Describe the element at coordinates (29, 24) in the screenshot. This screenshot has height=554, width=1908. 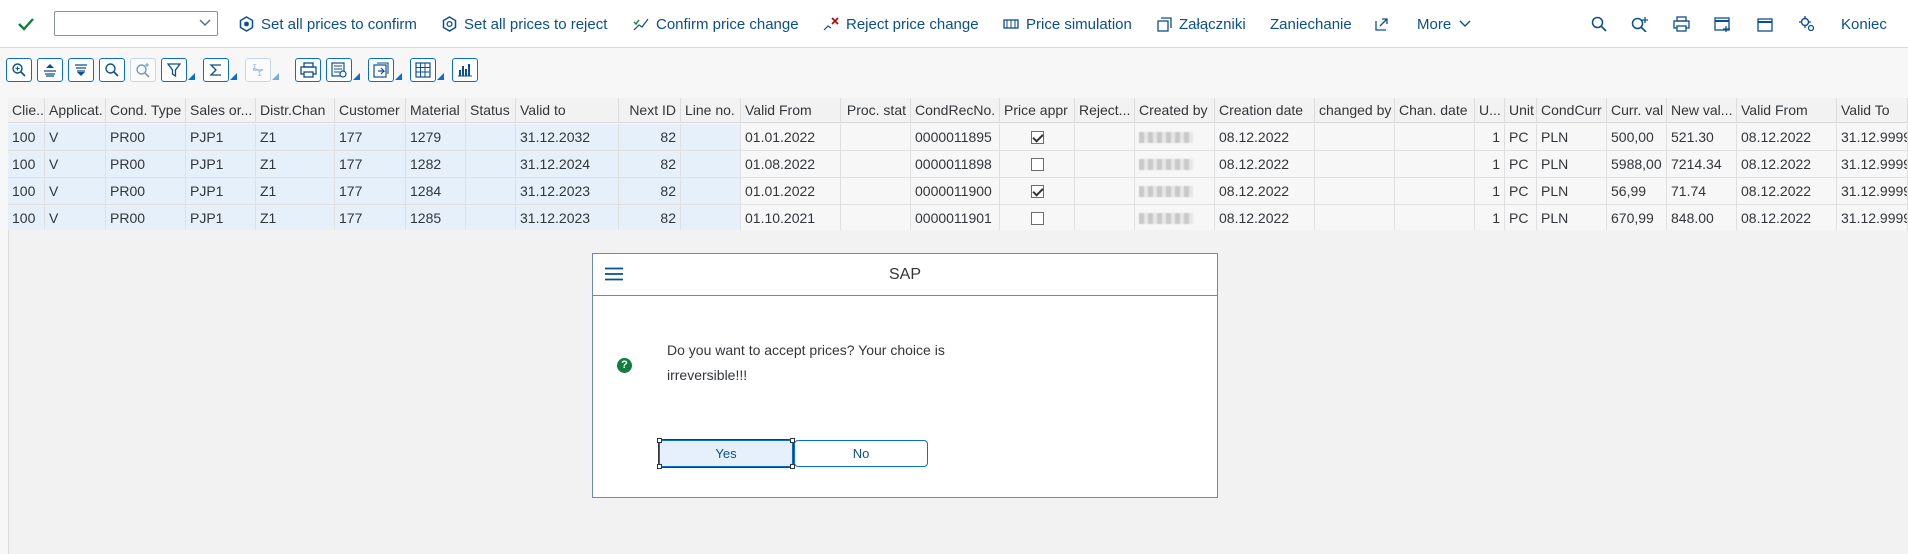
I see `enter-checkmark-icon` at that location.